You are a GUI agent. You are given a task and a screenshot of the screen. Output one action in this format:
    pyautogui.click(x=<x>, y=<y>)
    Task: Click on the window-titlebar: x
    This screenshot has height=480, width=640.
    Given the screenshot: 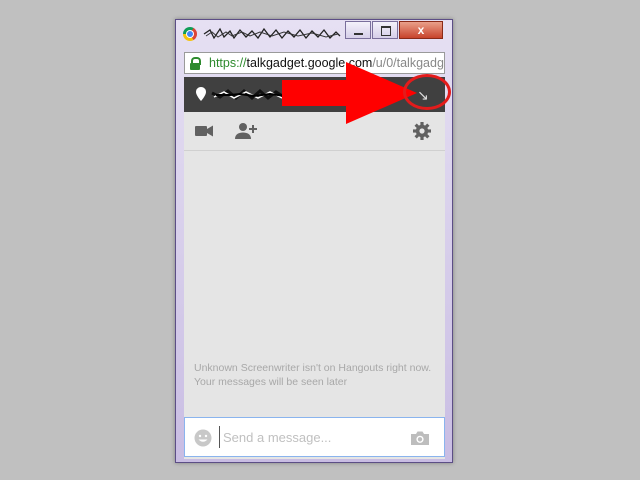 What is the action you would take?
    pyautogui.click(x=314, y=34)
    